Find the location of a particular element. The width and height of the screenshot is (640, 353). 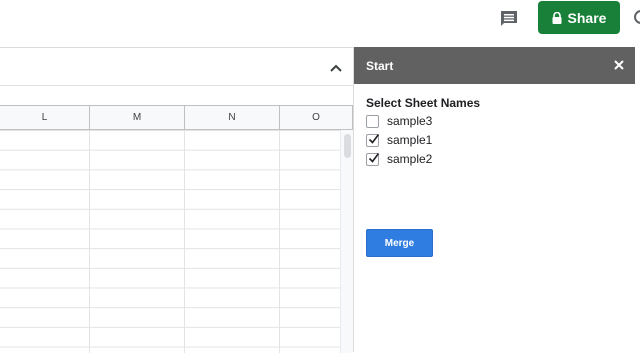

column-header-m: M is located at coordinates (137, 118).